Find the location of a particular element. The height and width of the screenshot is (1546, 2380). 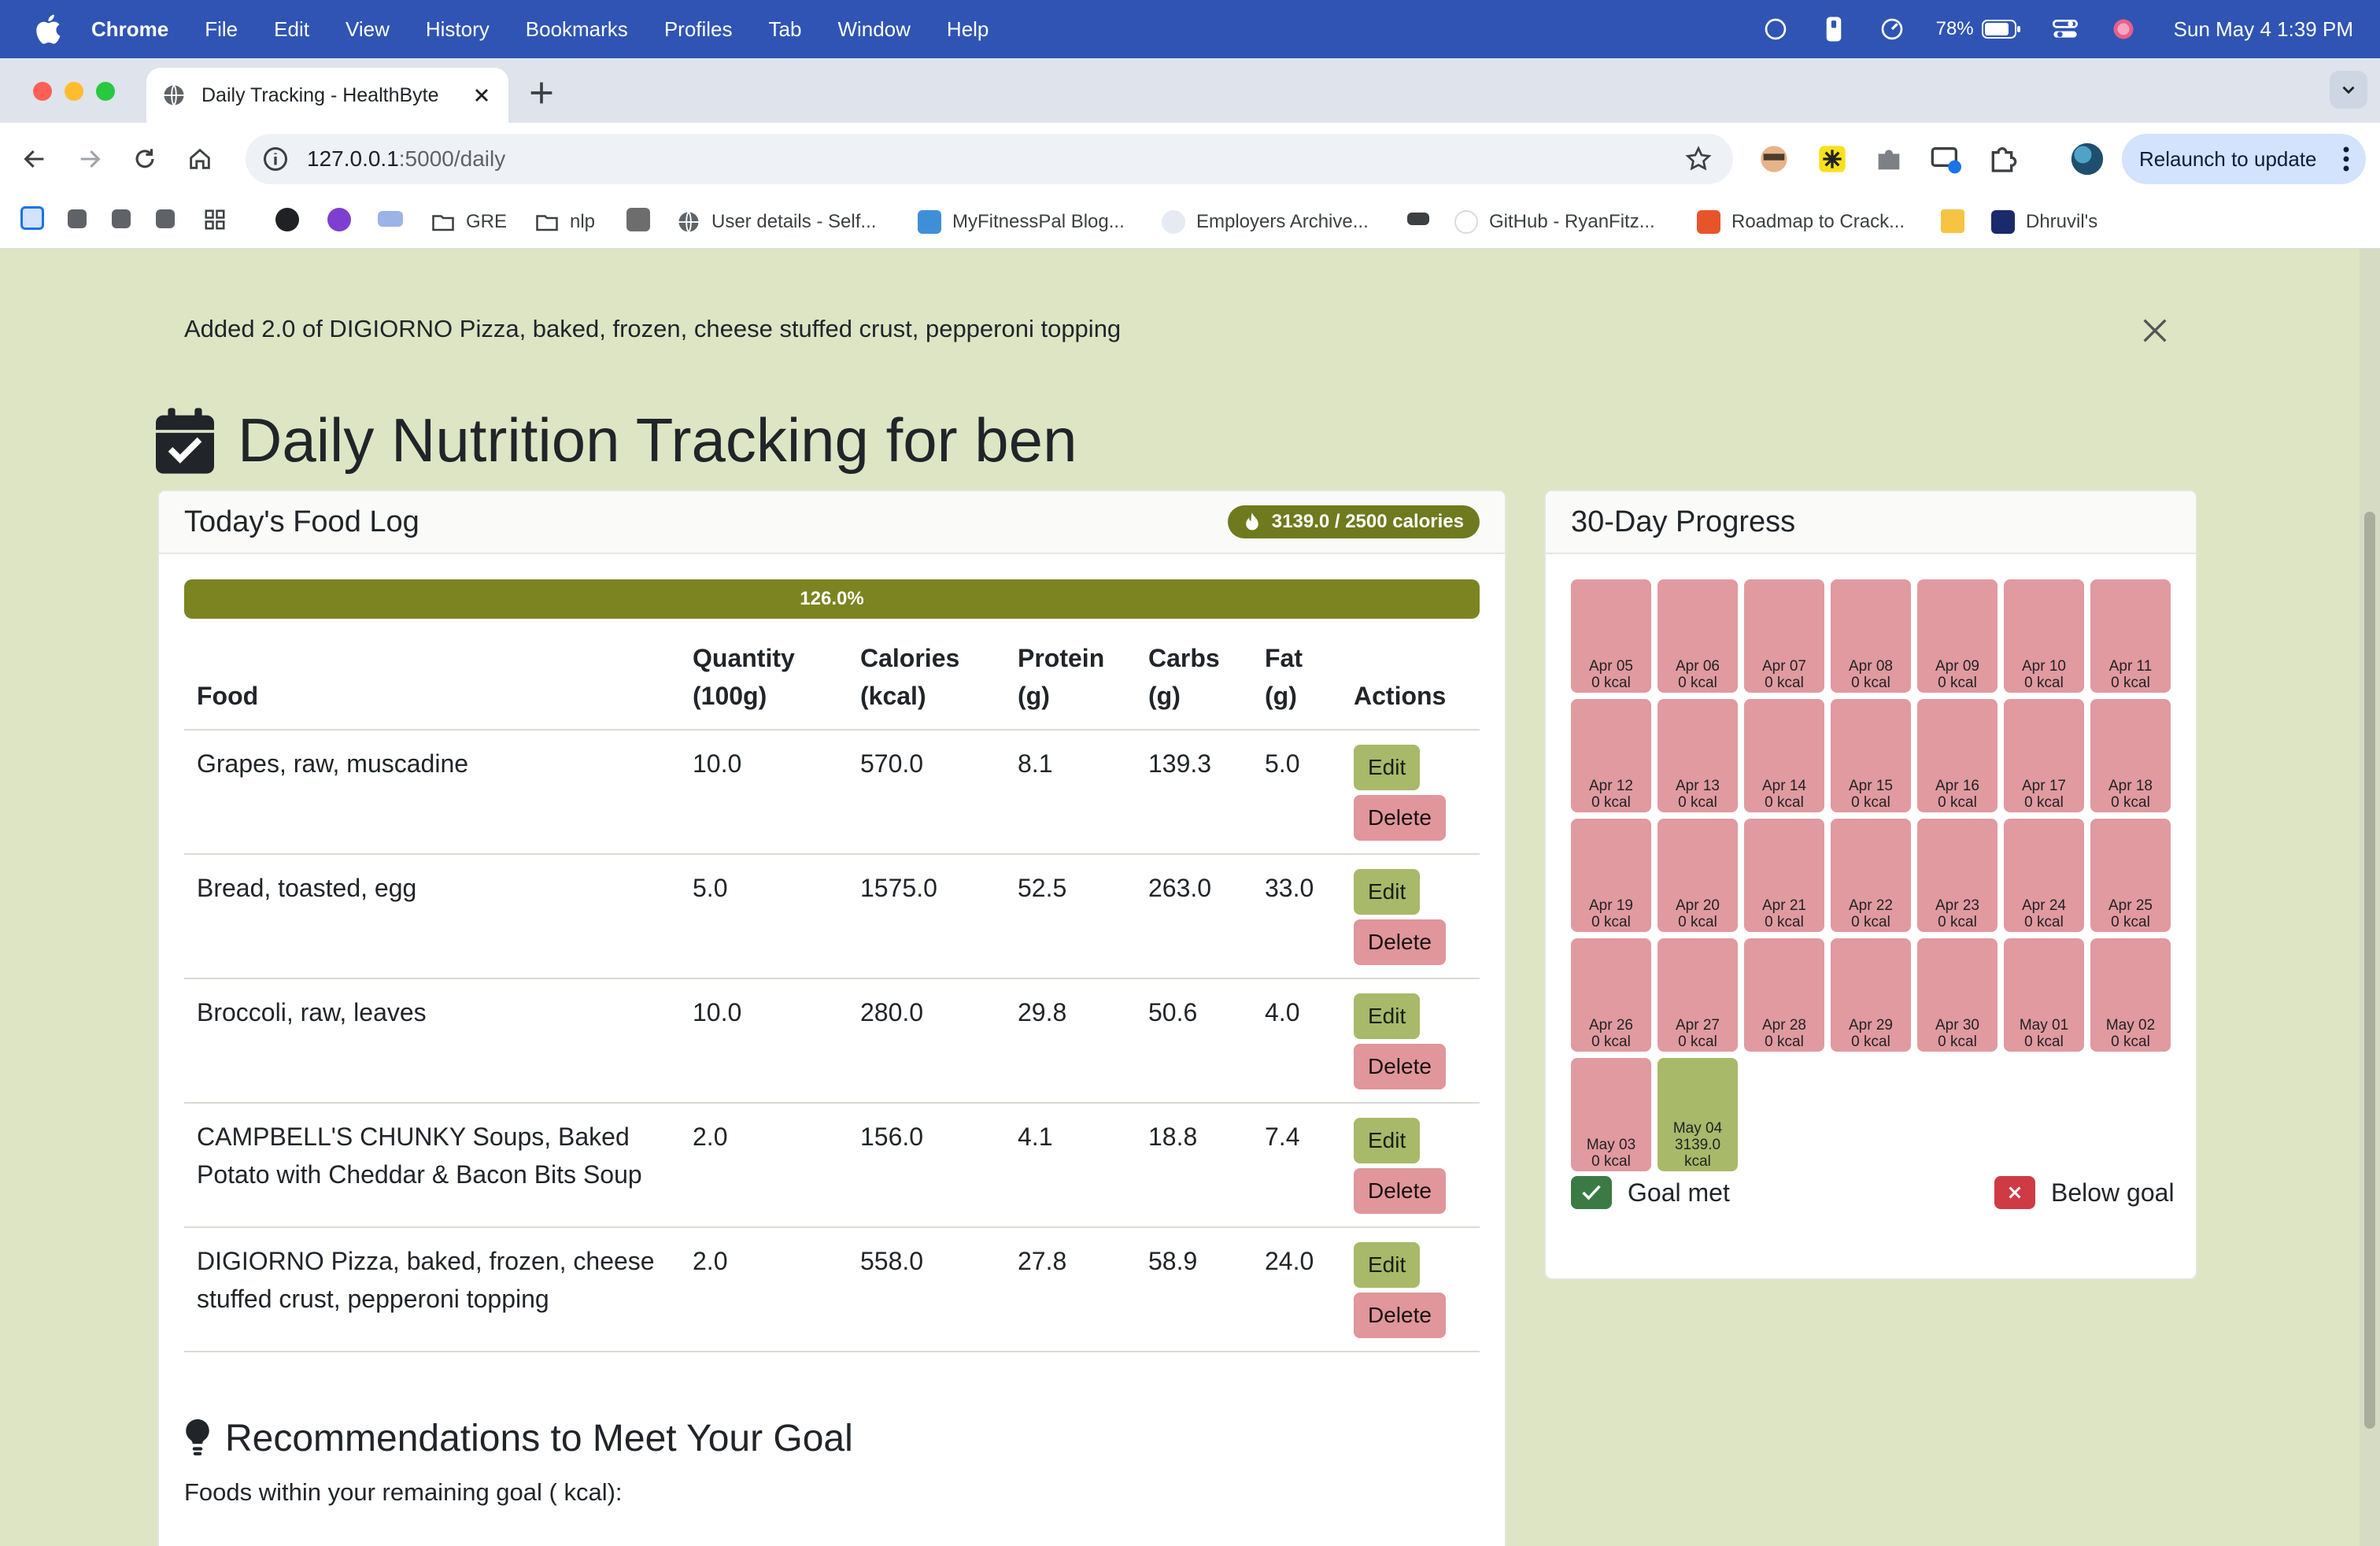

bookmark-dhruvil: Dhruvil's is located at coordinates (2044, 222).